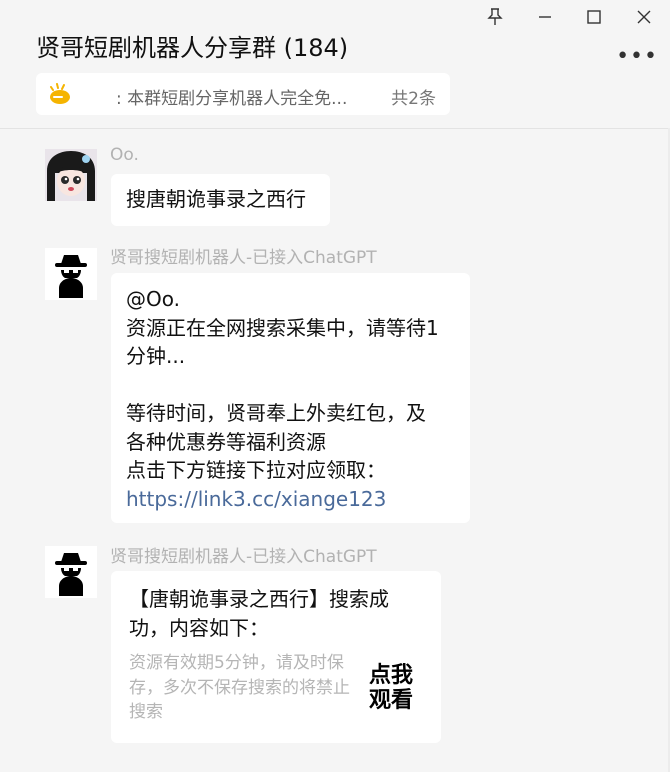  Describe the element at coordinates (282, 327) in the screenshot. I see `message-text: 资源正在全网搜索采集中，请等待1` at that location.